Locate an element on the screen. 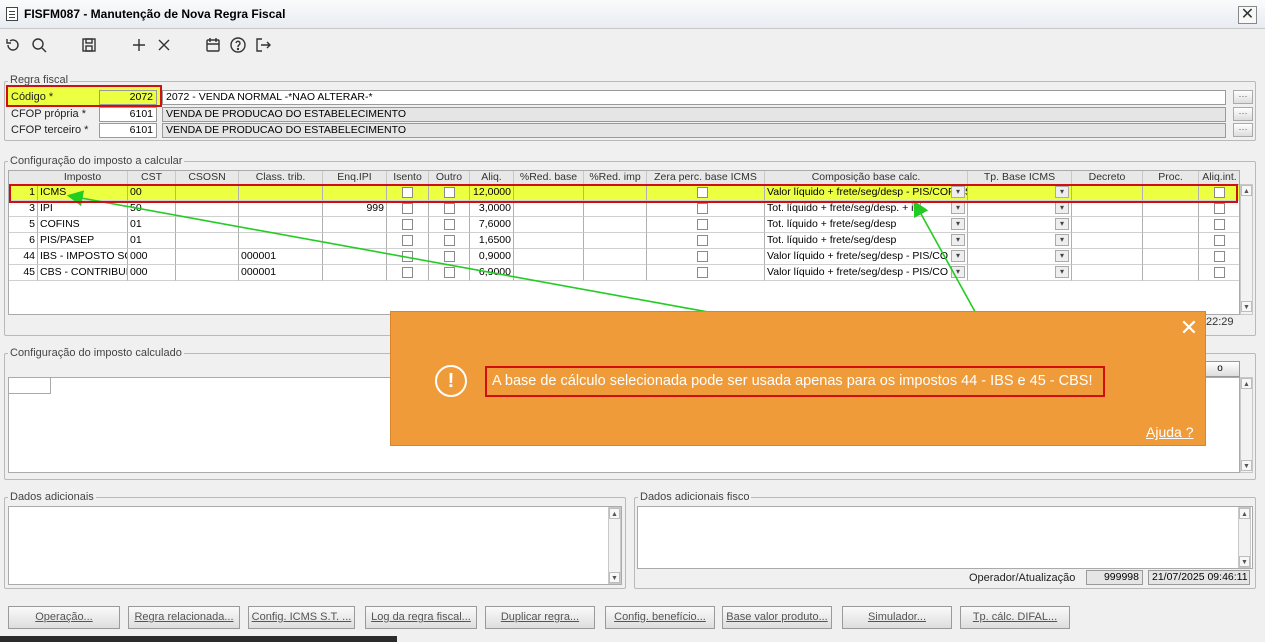 Image resolution: width=1265 pixels, height=642 pixels. table-cell: 1,6500 is located at coordinates (492, 241).